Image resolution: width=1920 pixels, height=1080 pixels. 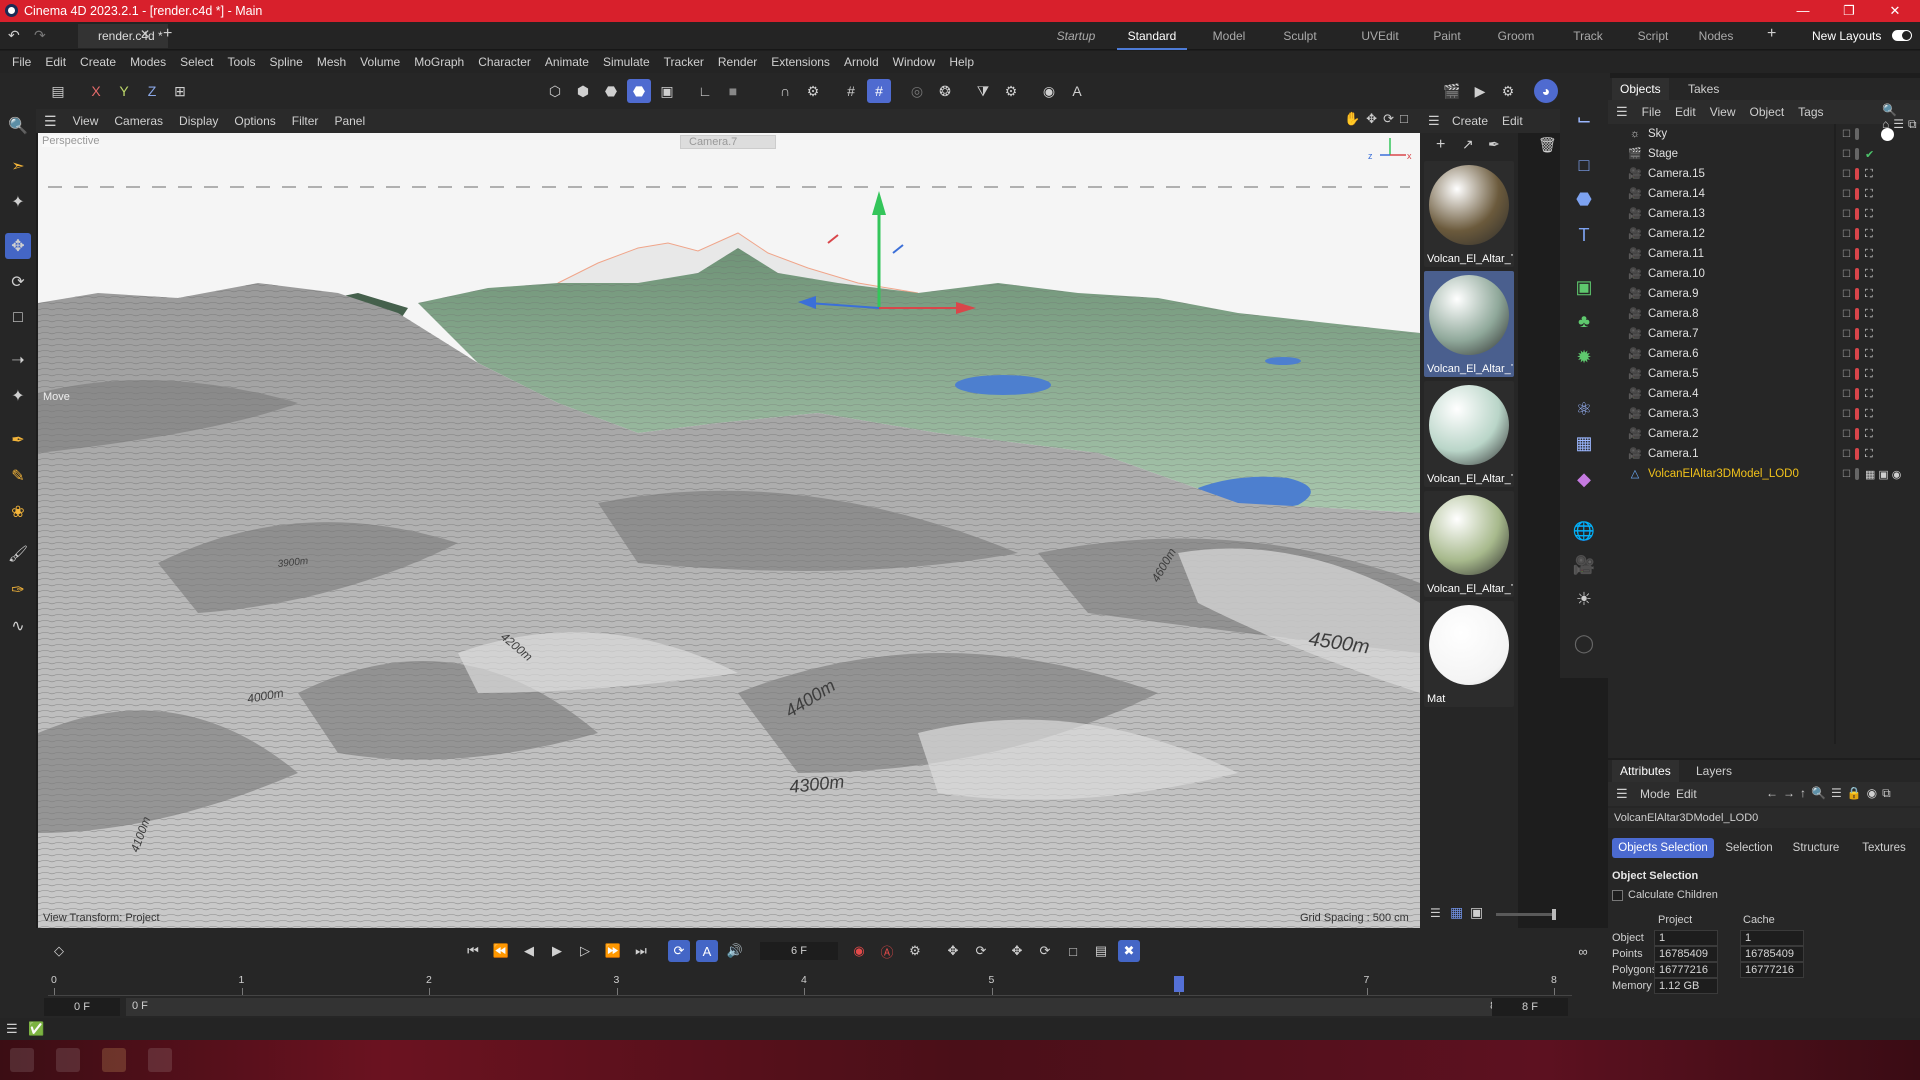 I want to click on om-menu-view: View, so click(x=1723, y=112).